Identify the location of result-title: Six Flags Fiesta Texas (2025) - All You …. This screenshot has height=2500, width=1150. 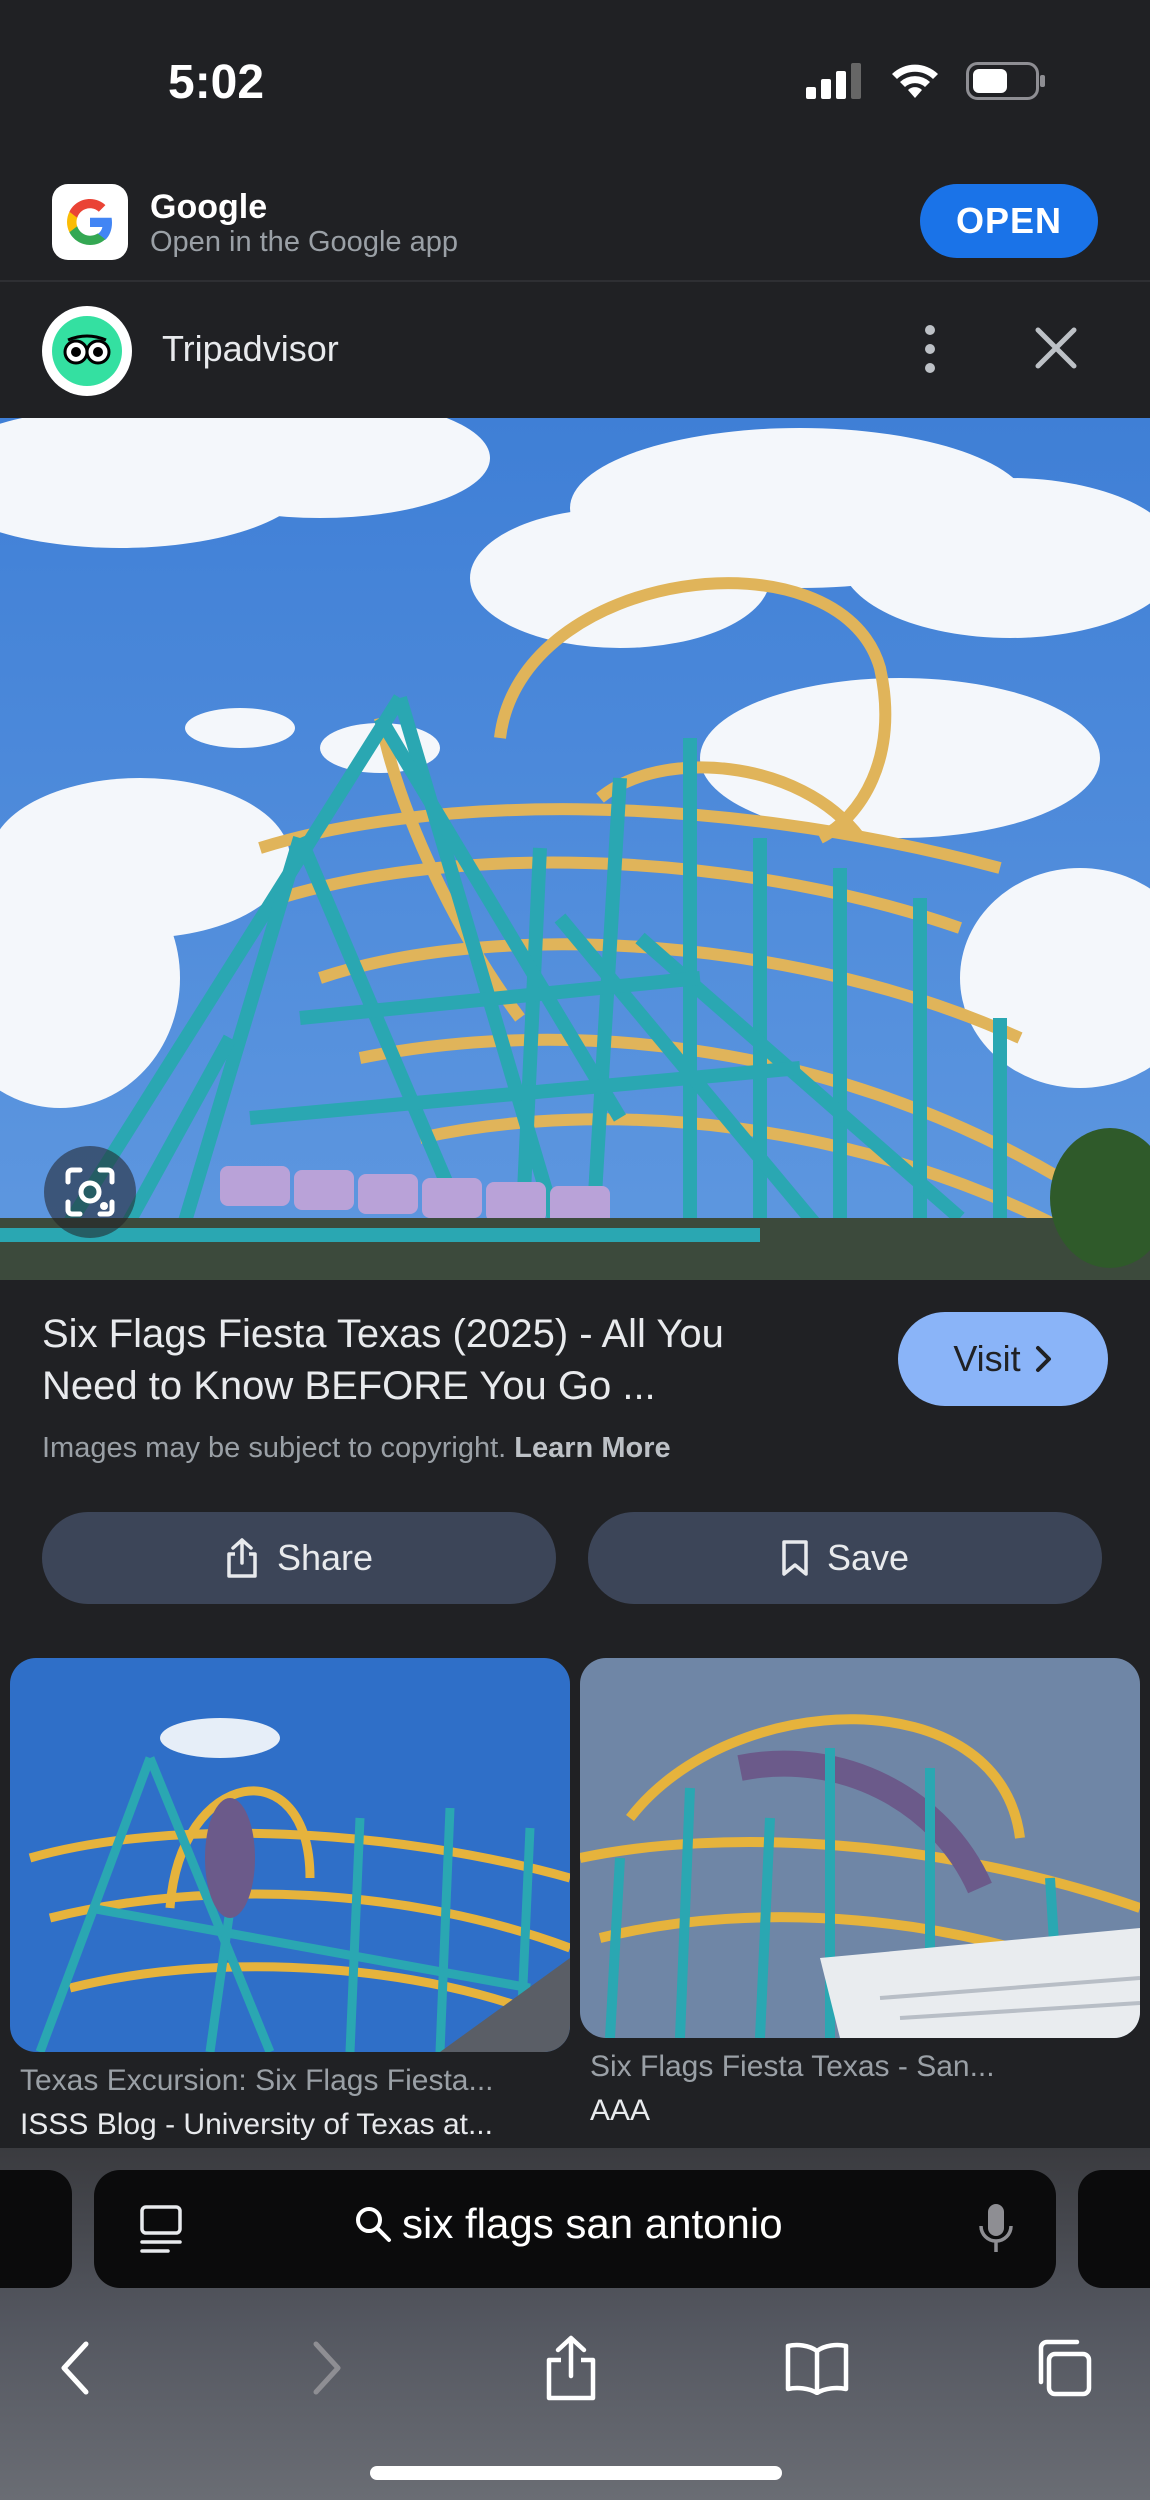
(432, 1360).